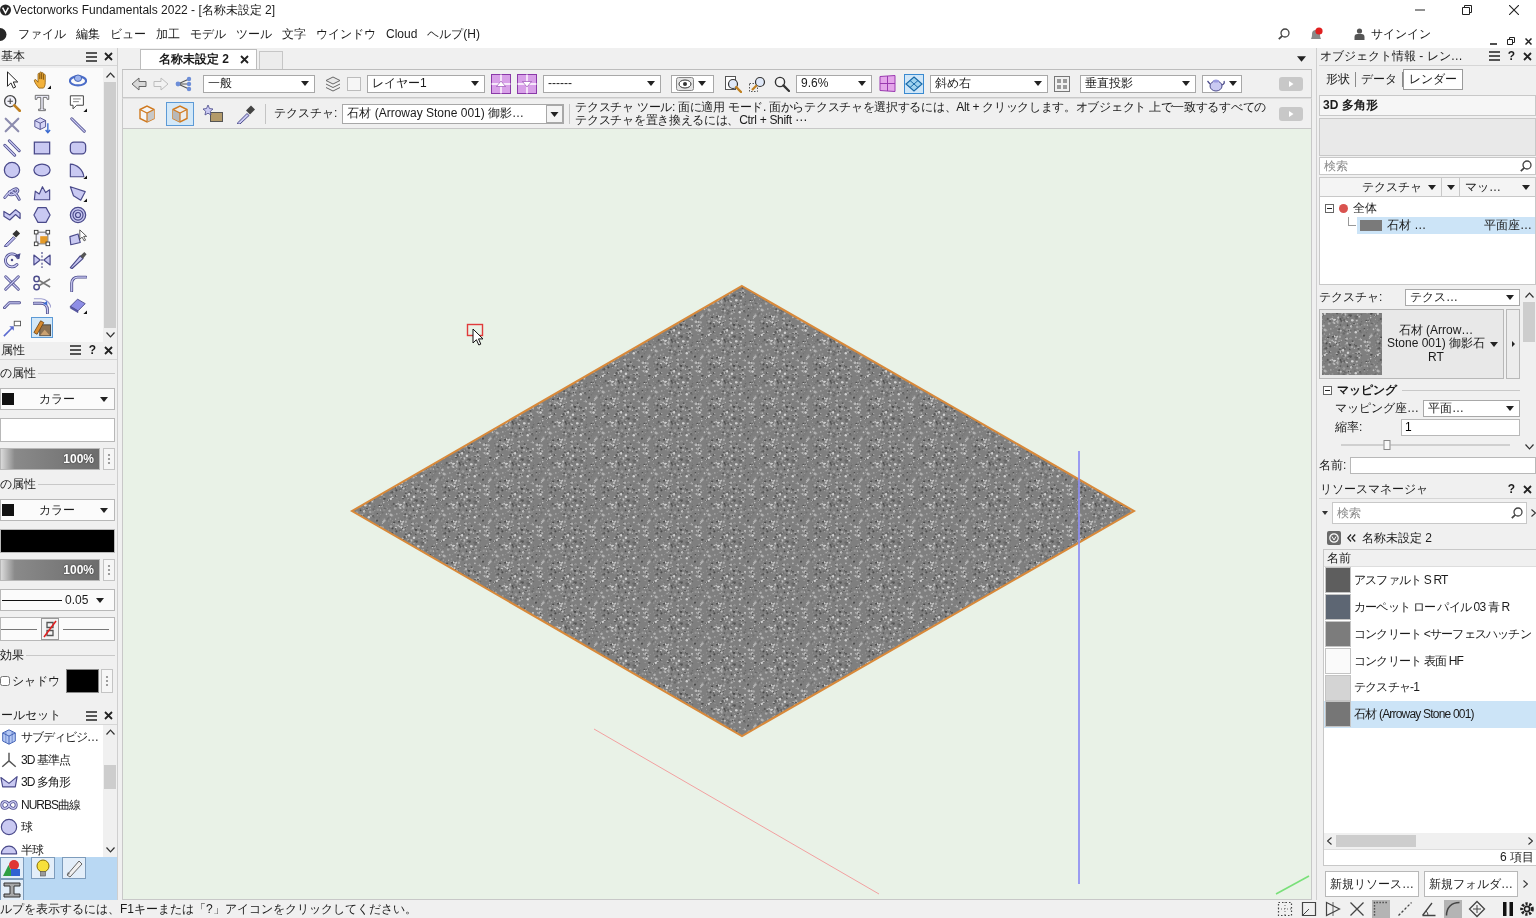  What do you see at coordinates (168, 34) in the screenshot?
I see `menu-item: 加工` at bounding box center [168, 34].